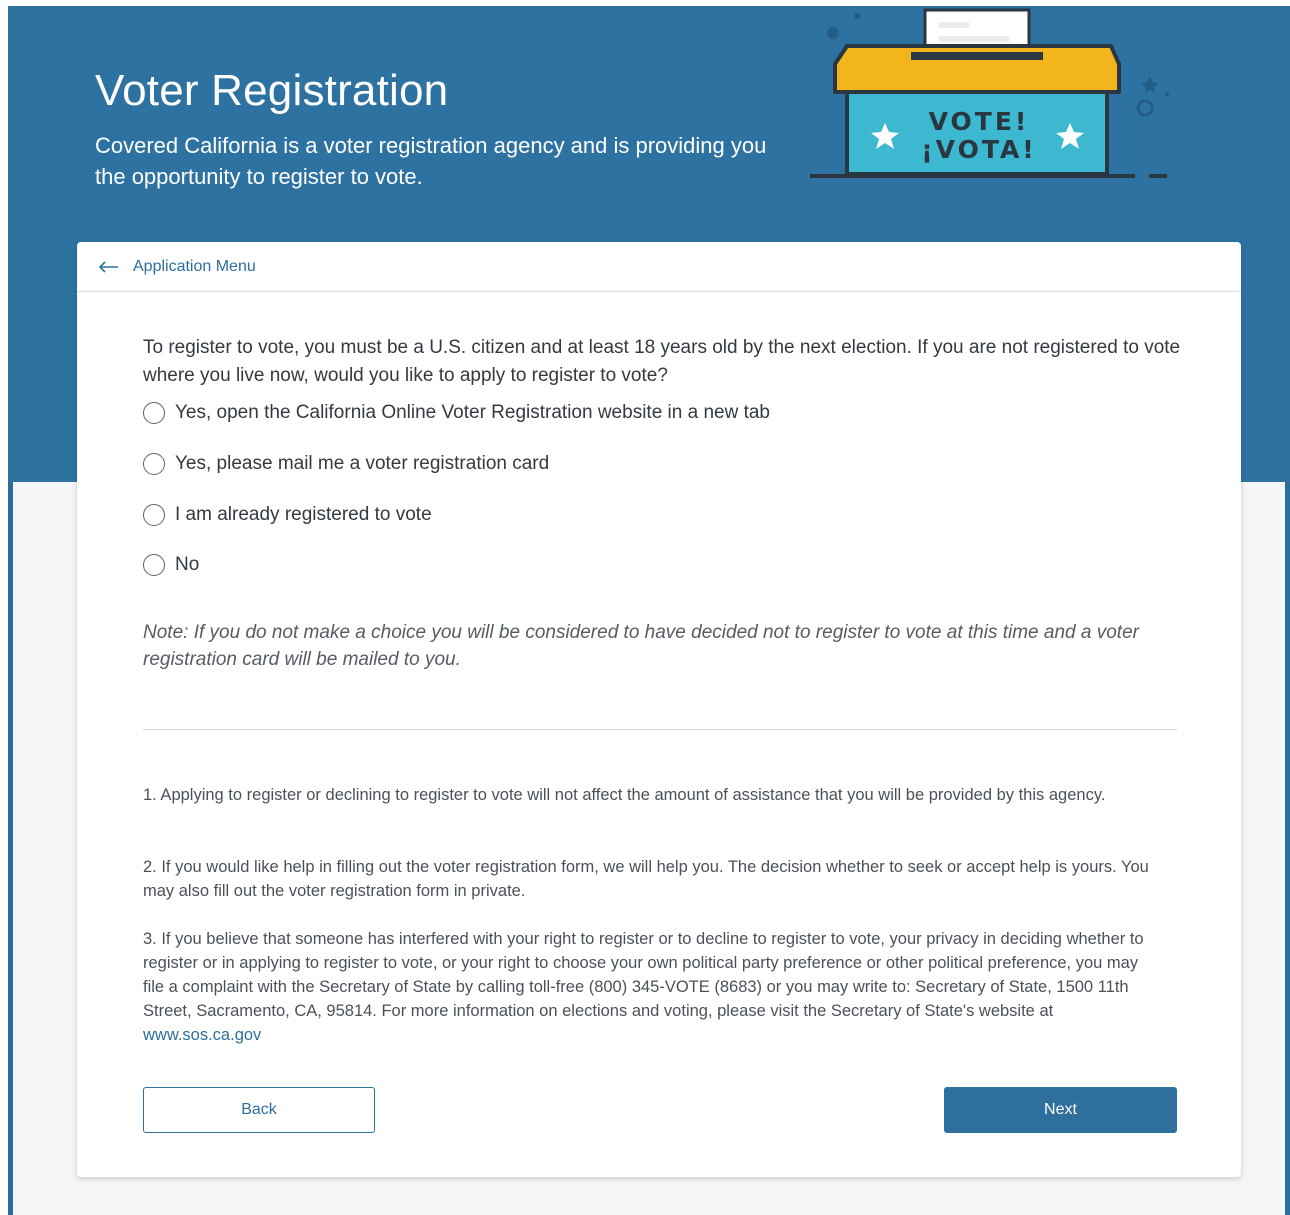 The width and height of the screenshot is (1290, 1215). What do you see at coordinates (202, 1035) in the screenshot?
I see `sos-website-link: www.sos.ca.gov` at bounding box center [202, 1035].